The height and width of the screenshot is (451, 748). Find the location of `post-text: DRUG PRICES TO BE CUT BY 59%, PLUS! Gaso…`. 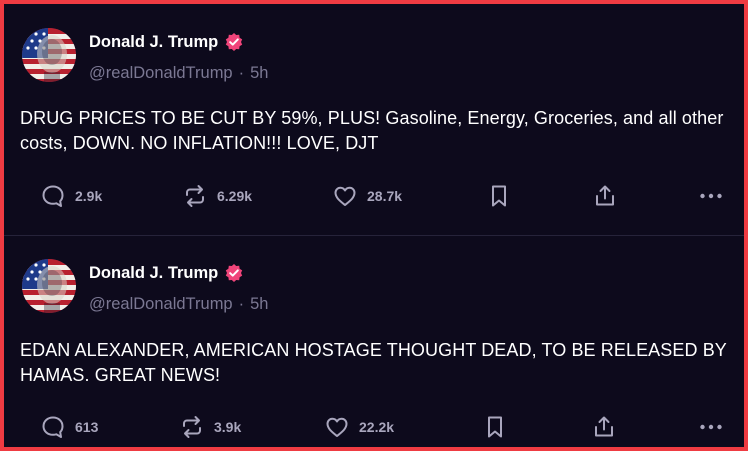

post-text: DRUG PRICES TO BE CUT BY 59%, PLUS! Gaso… is located at coordinates (372, 130).